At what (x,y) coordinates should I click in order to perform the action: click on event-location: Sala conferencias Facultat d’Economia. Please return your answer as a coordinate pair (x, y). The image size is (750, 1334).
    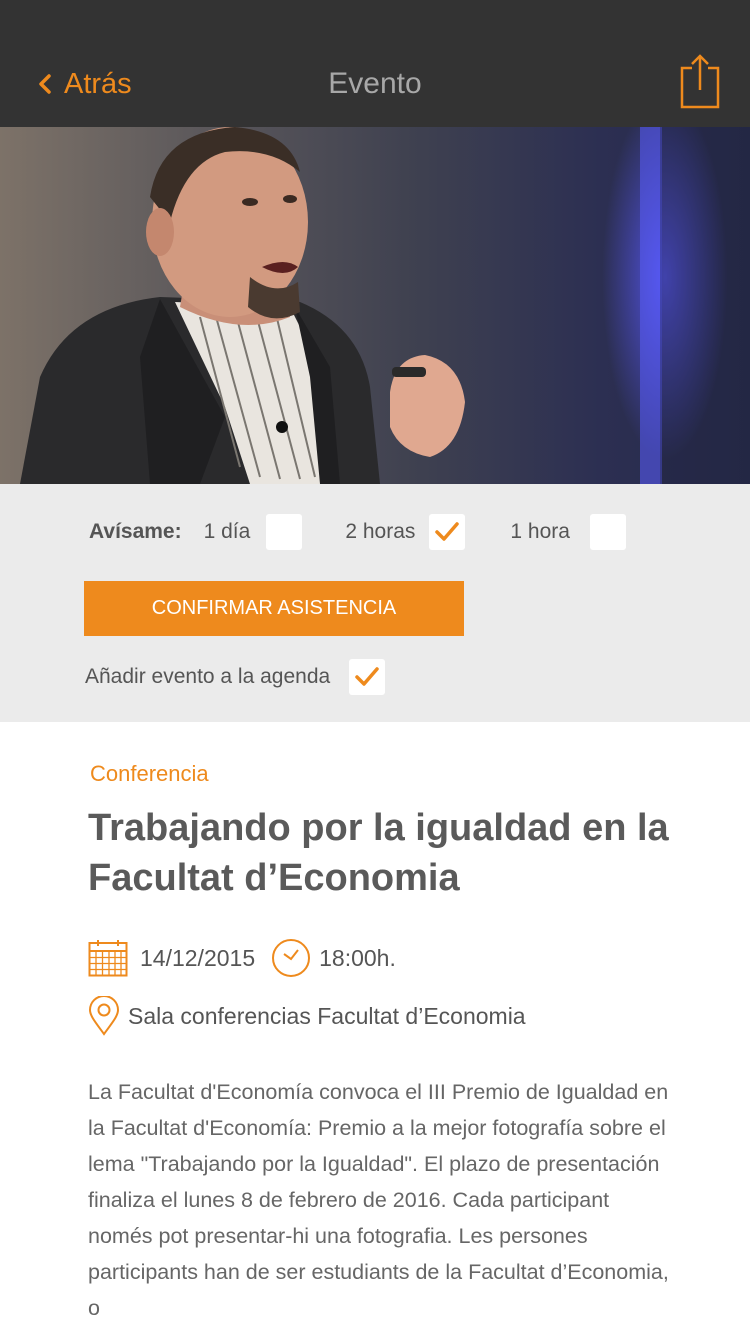
    Looking at the image, I should click on (327, 1015).